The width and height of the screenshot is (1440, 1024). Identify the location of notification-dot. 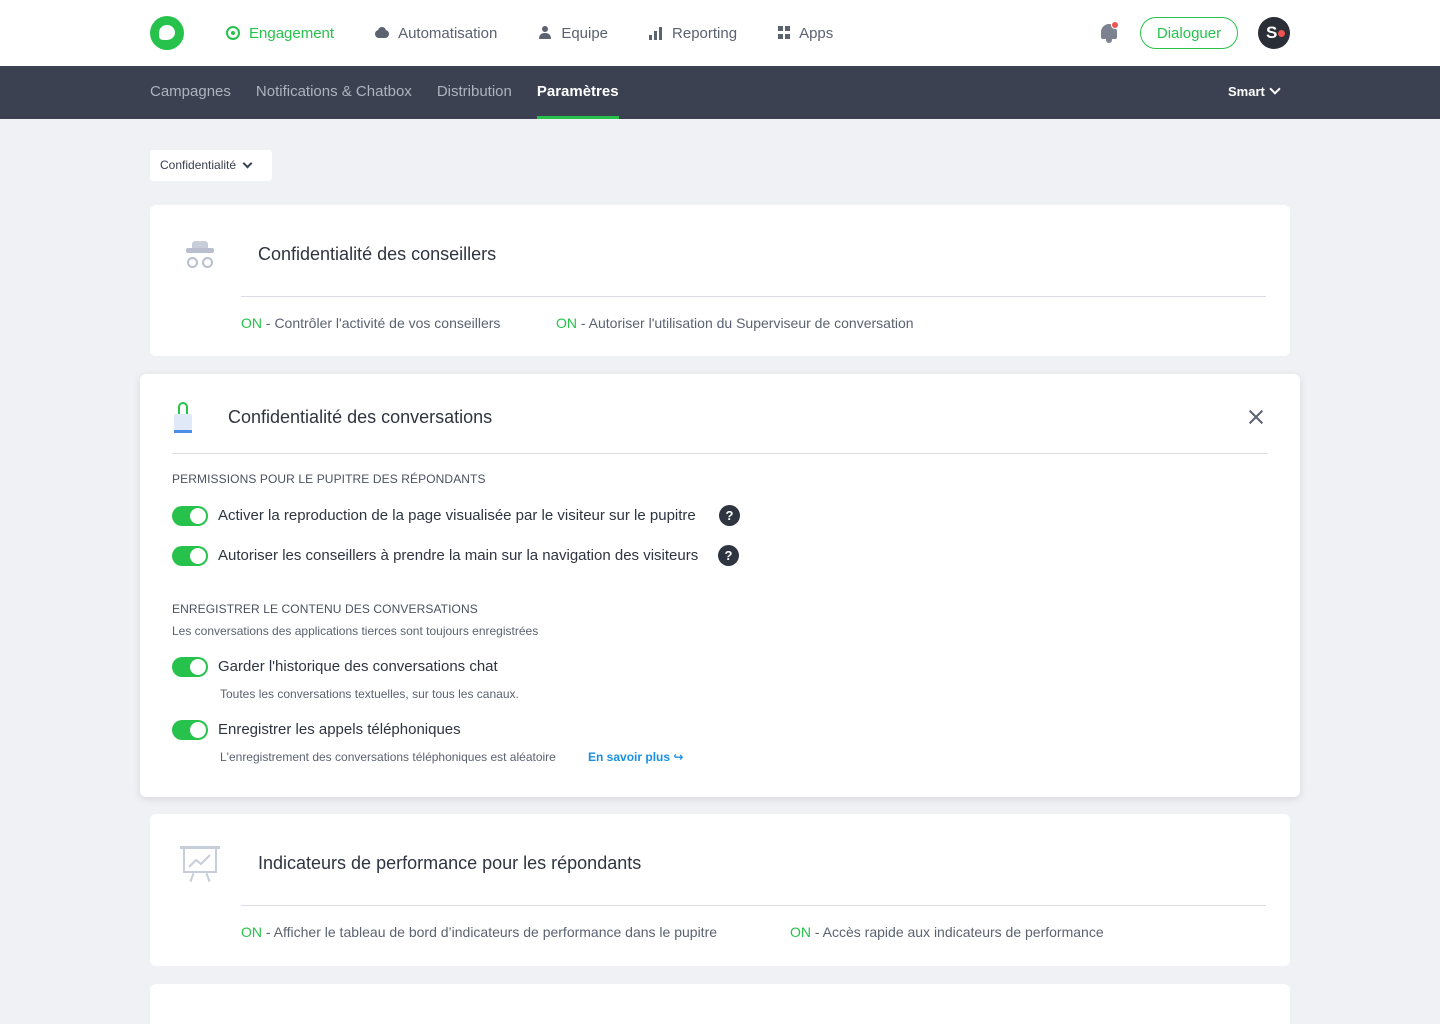
(1115, 25).